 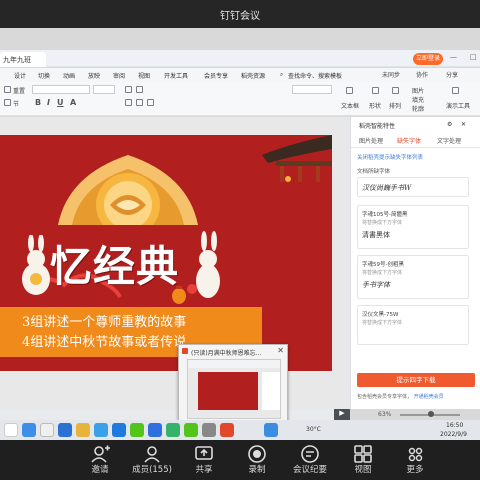 I want to click on browser-icon, so click(x=65, y=430).